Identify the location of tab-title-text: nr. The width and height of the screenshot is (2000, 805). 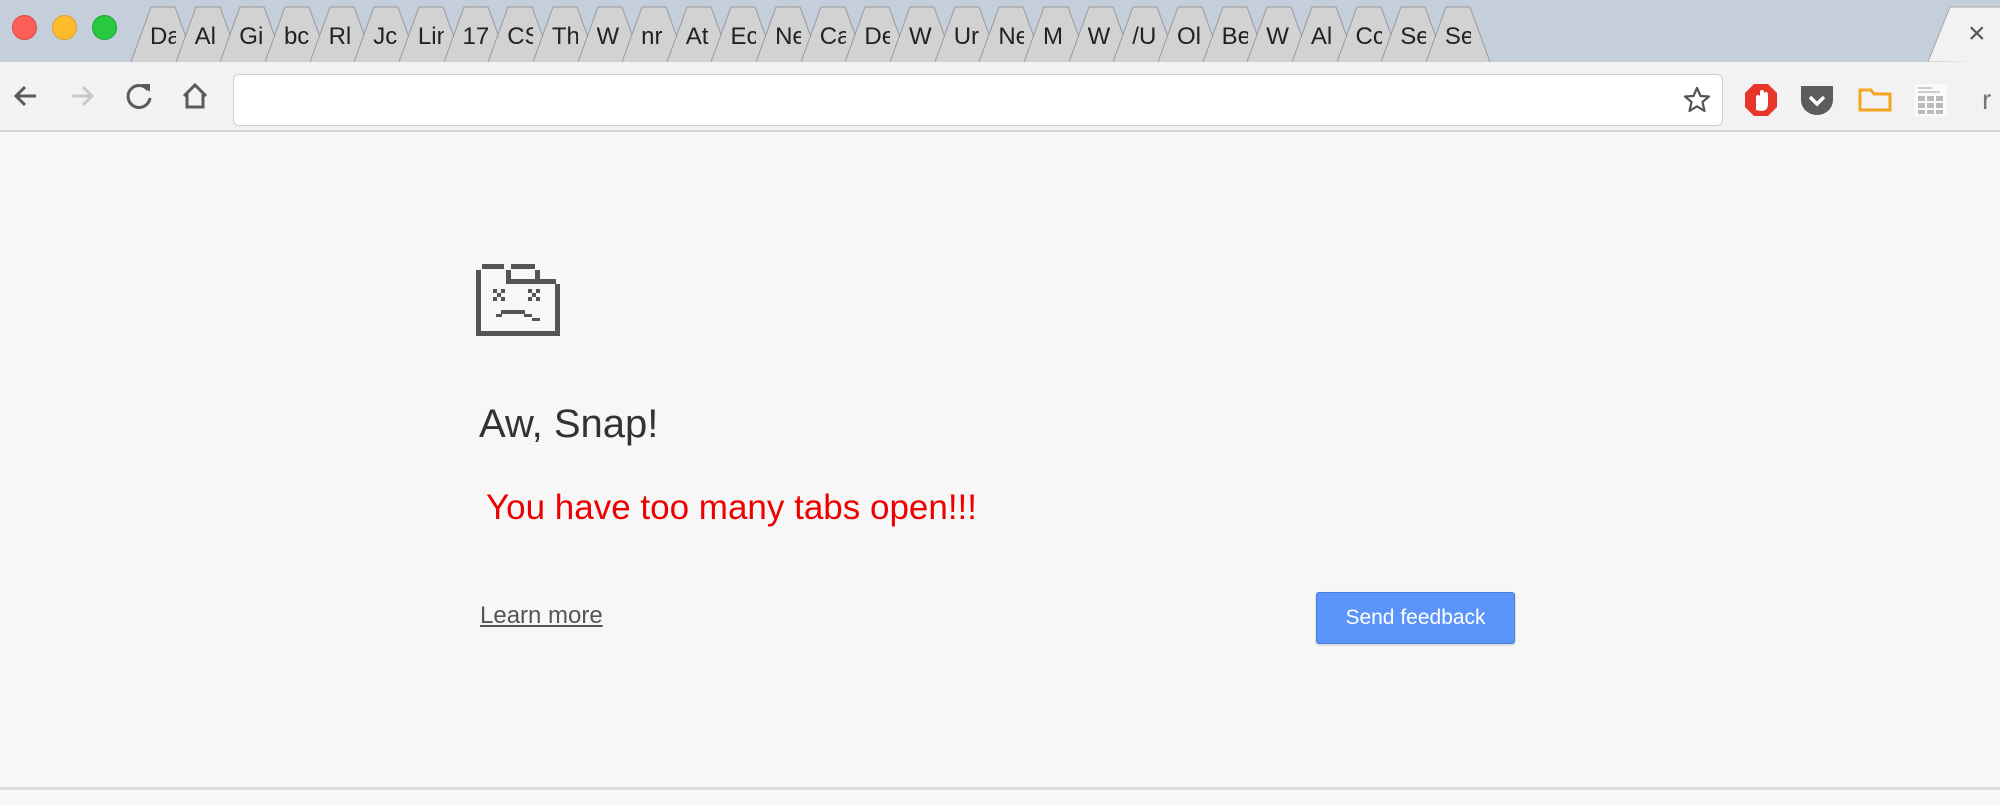
(652, 36).